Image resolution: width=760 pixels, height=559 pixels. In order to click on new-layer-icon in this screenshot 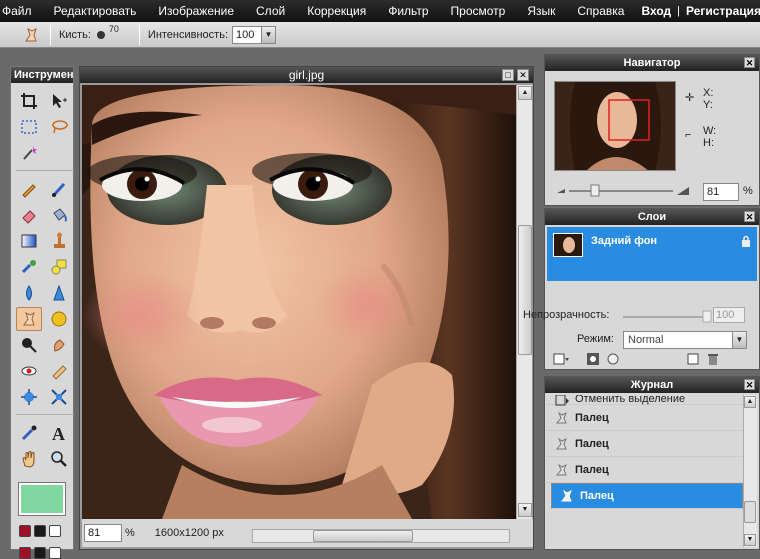, I will do `click(693, 359)`.